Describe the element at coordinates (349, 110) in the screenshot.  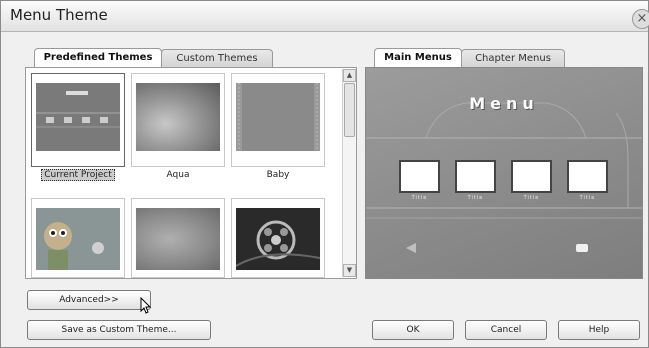
I see `scroll-thumb` at that location.